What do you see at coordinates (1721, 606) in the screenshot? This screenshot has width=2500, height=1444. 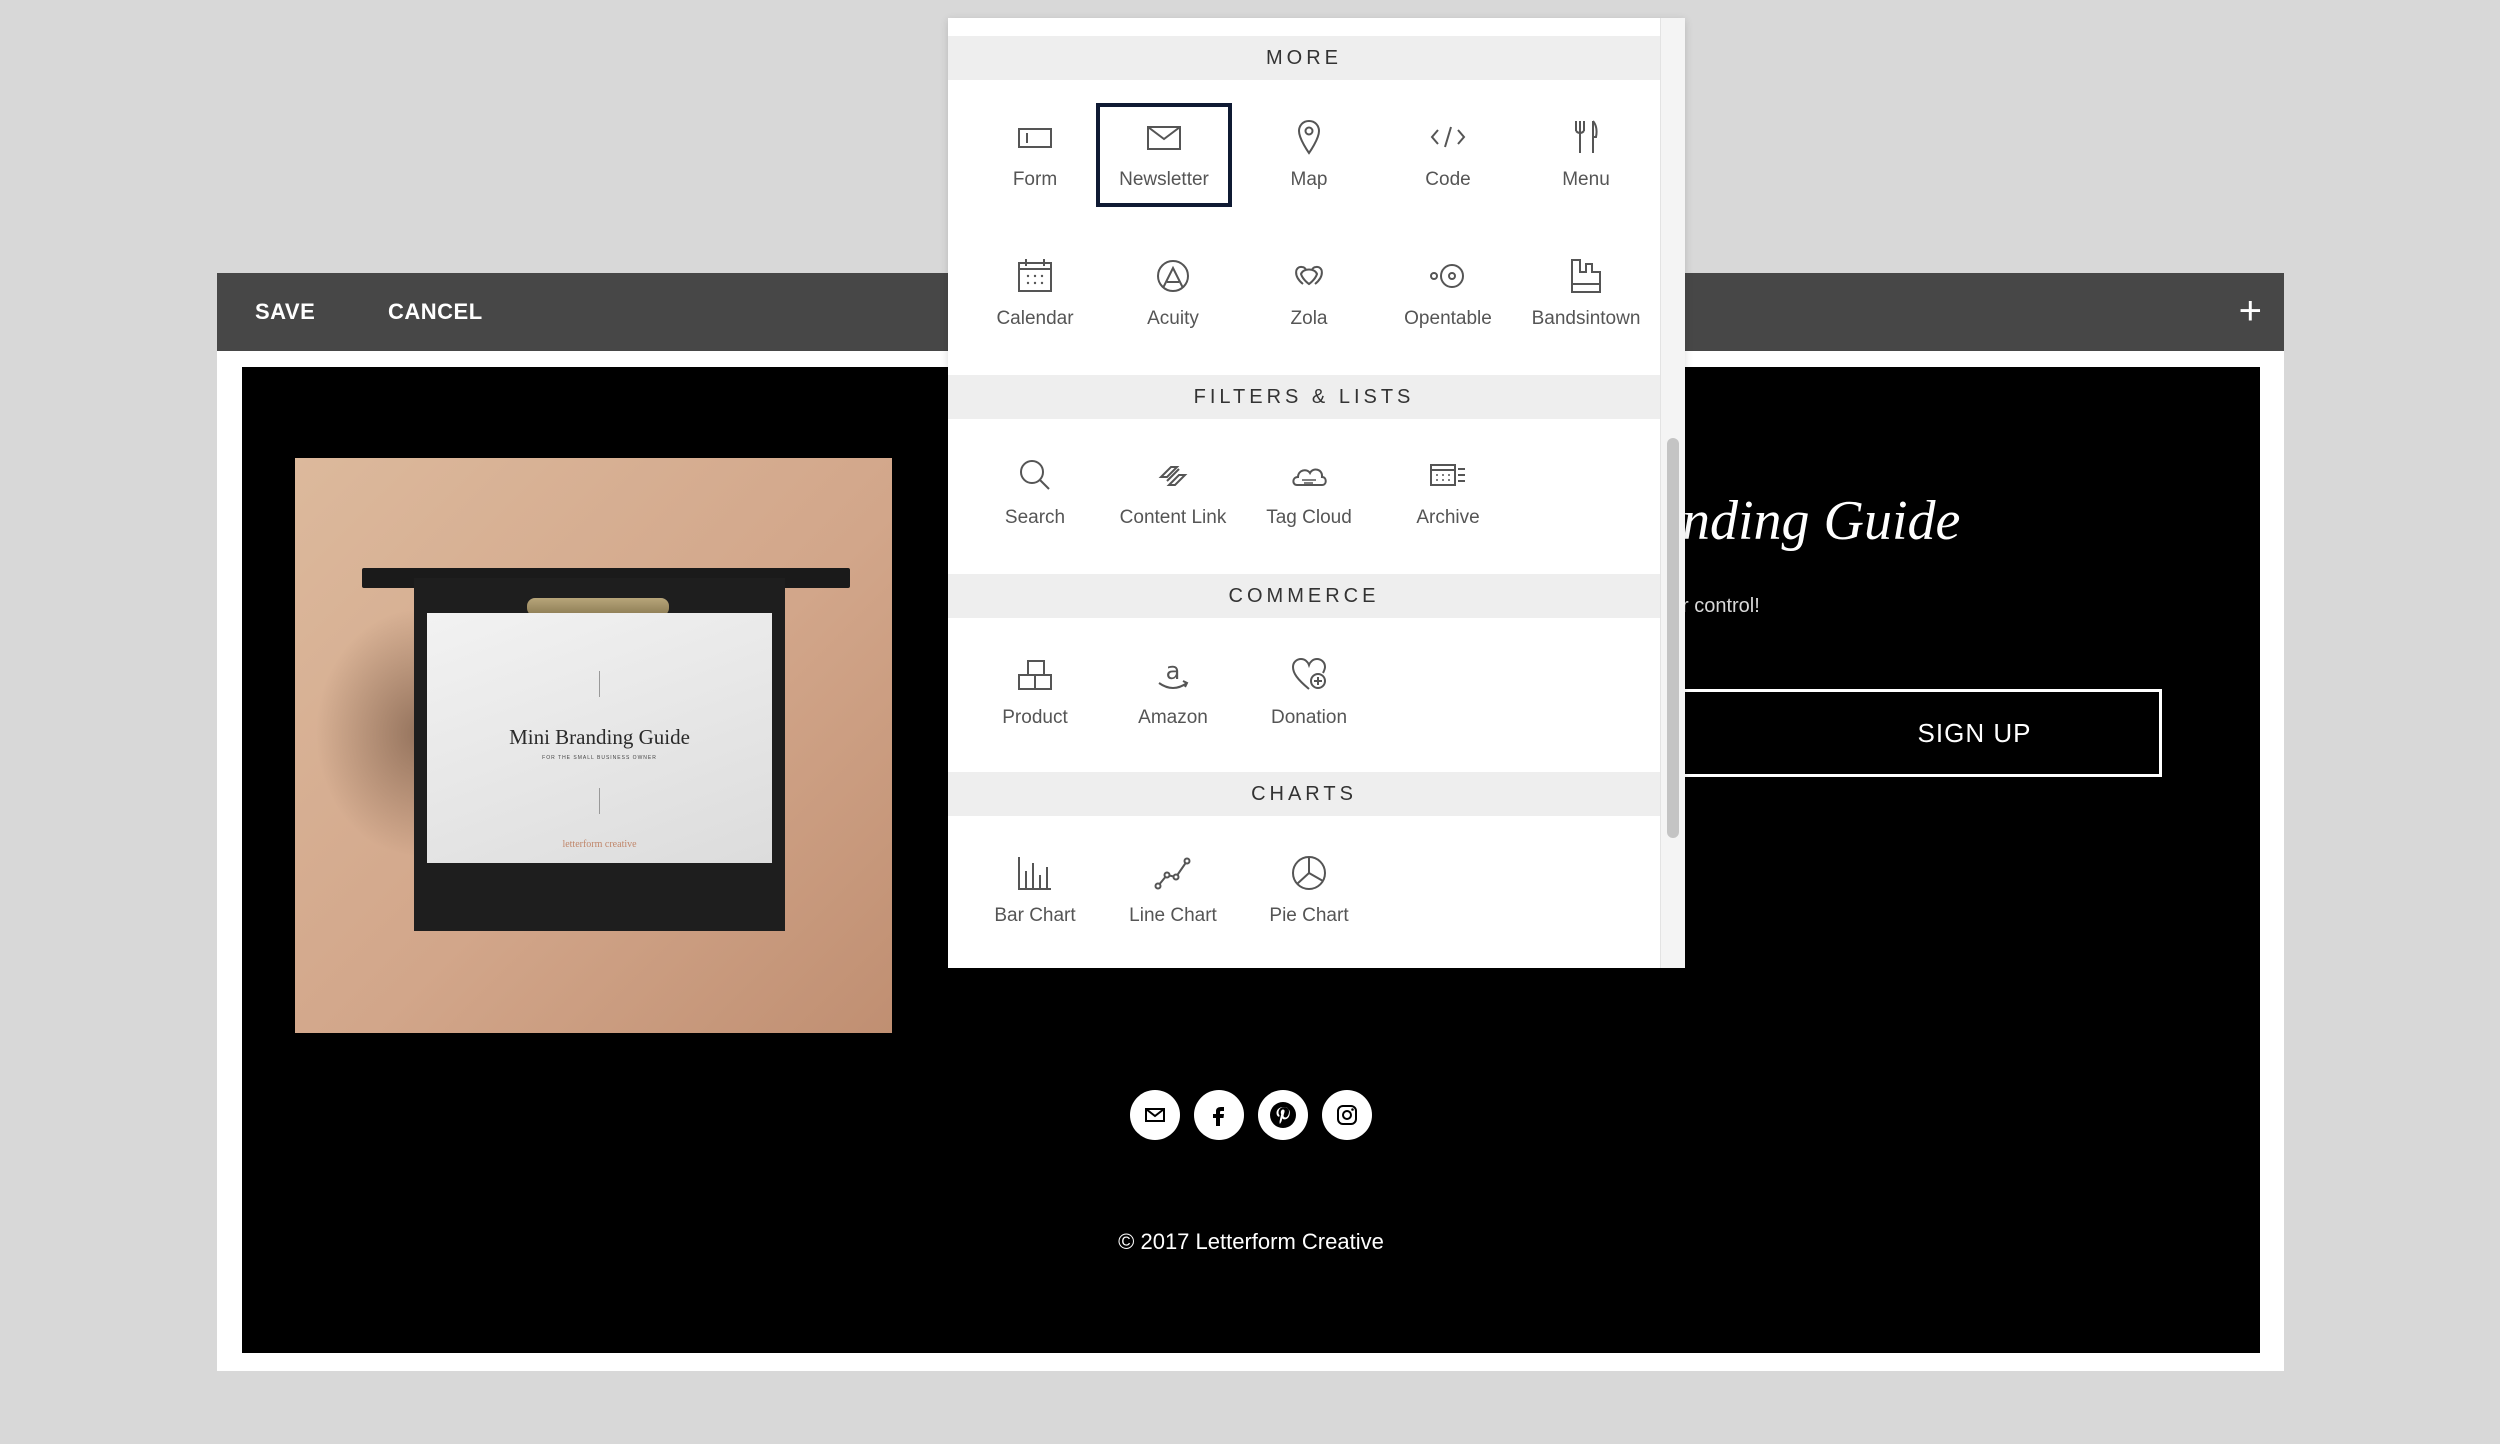 I see `page-subtext: r control!` at bounding box center [1721, 606].